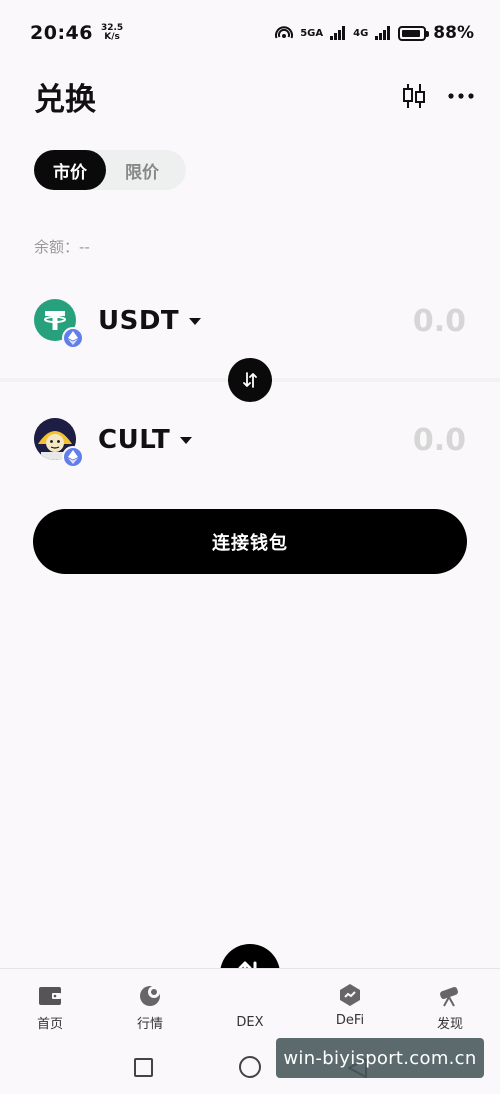 This screenshot has width=500, height=1094. What do you see at coordinates (284, 32) in the screenshot?
I see `hotspot-icon` at bounding box center [284, 32].